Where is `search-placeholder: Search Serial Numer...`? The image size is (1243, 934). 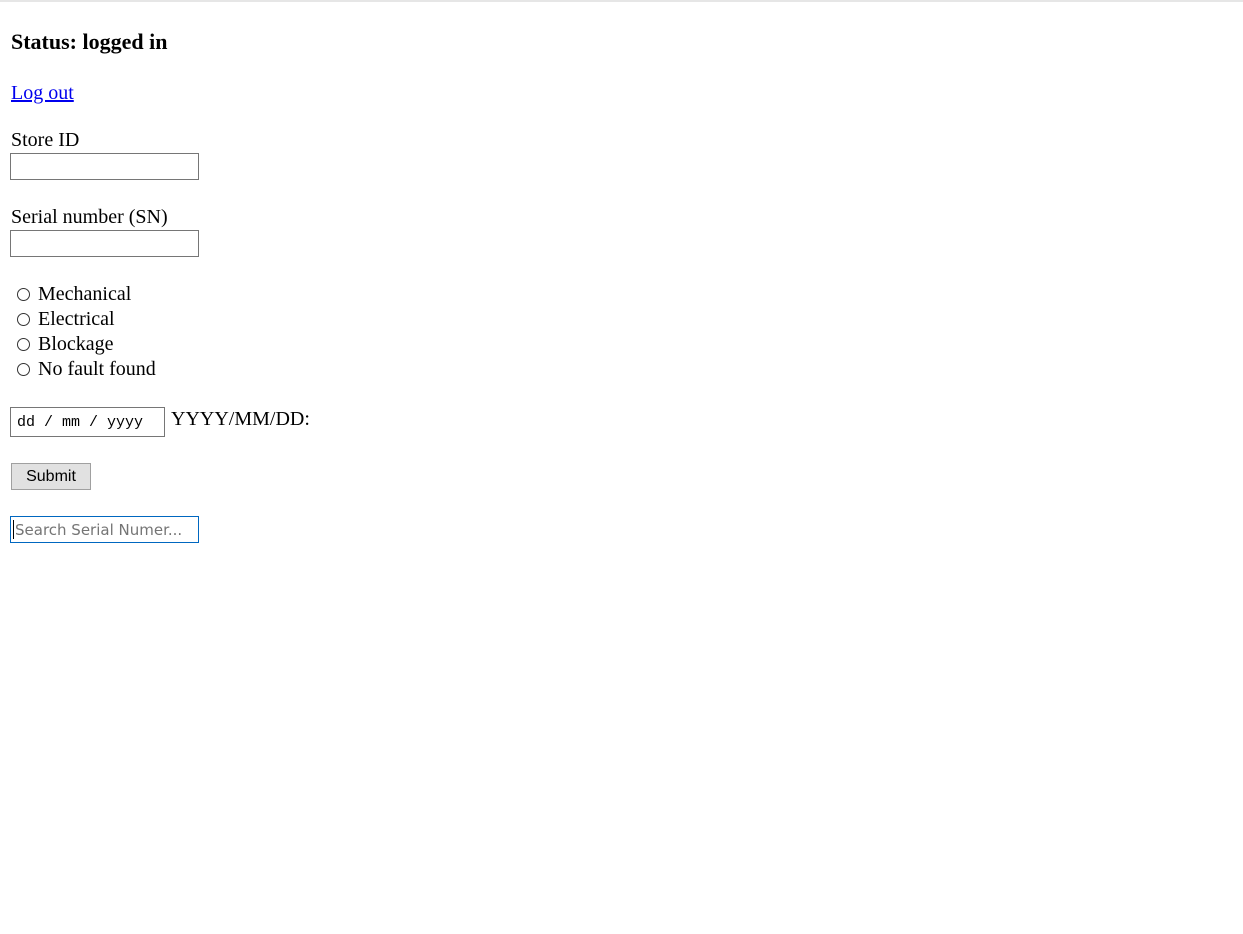 search-placeholder: Search Serial Numer... is located at coordinates (99, 529).